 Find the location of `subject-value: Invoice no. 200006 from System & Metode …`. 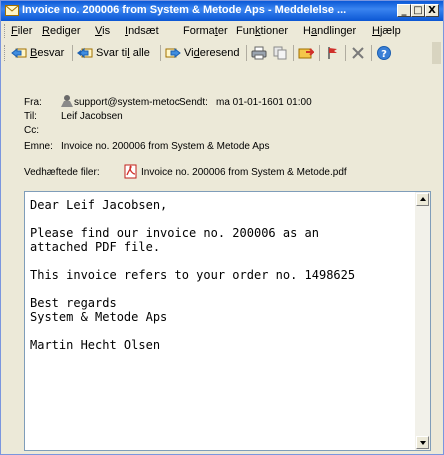

subject-value: Invoice no. 200006 from System & Metode … is located at coordinates (165, 146).